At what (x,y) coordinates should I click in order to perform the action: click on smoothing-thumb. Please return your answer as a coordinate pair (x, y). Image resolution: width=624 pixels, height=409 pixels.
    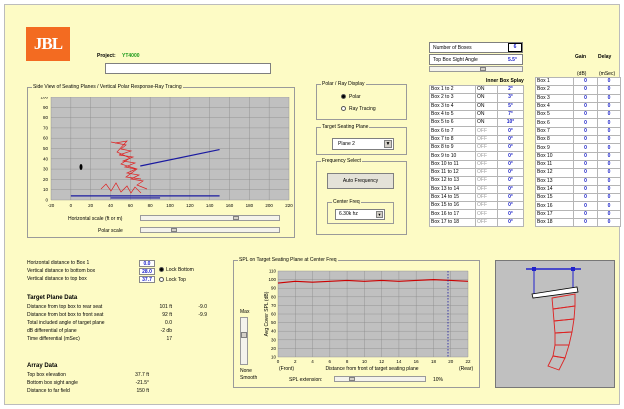
    Looking at the image, I should click on (244, 335).